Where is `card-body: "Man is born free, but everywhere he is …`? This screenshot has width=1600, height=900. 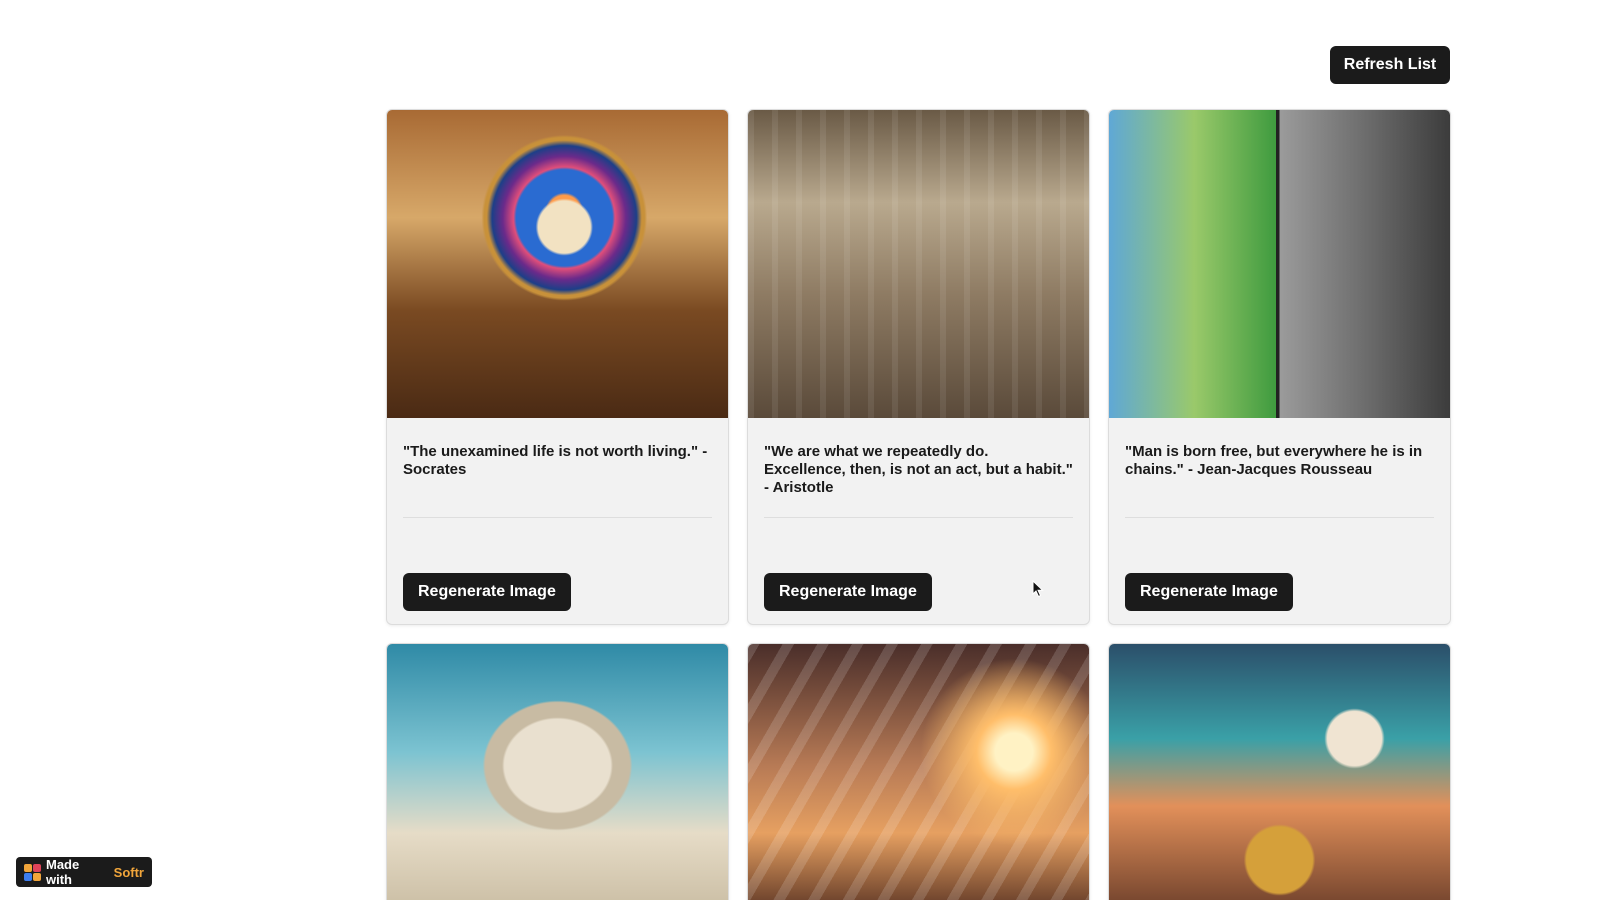 card-body: "Man is born free, but everywhere he is … is located at coordinates (1279, 521).